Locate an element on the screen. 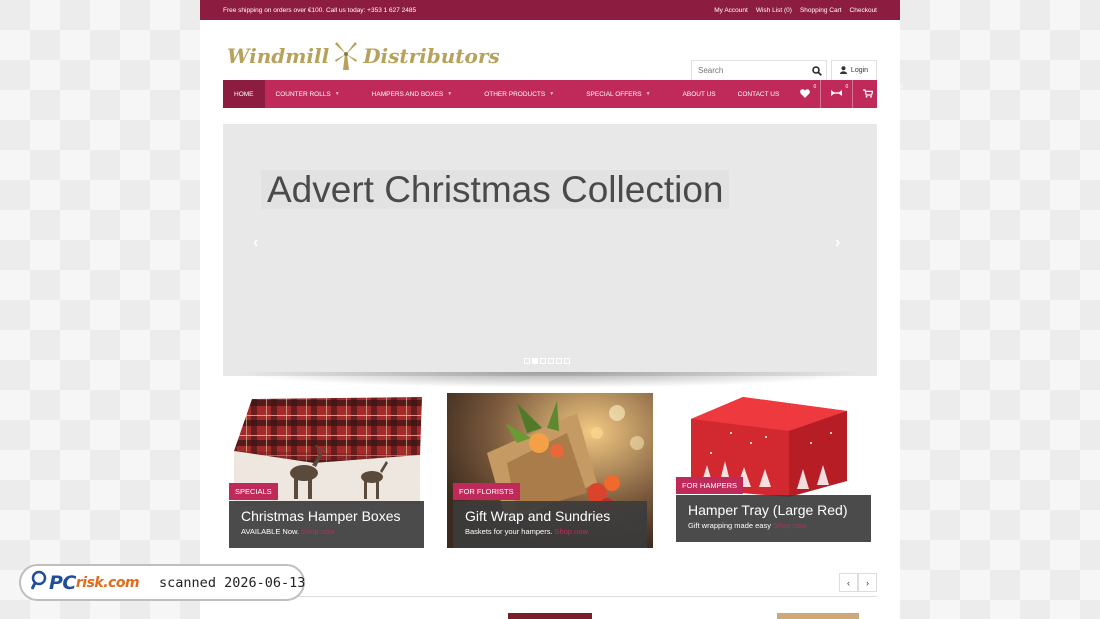 The image size is (1100, 619). nav-label: ABOUT US is located at coordinates (699, 94).